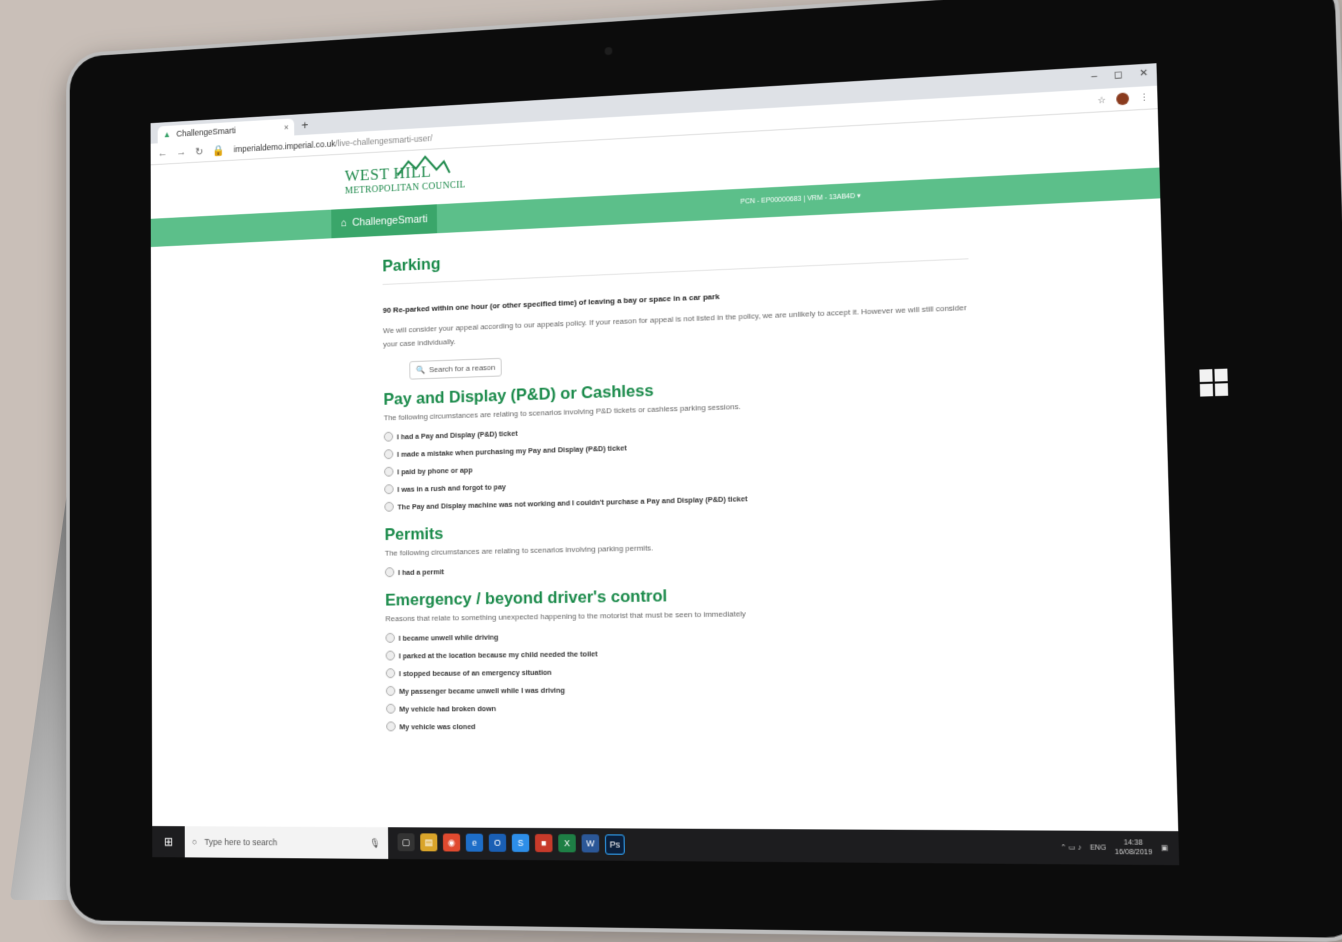 Image resolution: width=1342 pixels, height=942 pixels. I want to click on minimize-button: –, so click(1094, 77).